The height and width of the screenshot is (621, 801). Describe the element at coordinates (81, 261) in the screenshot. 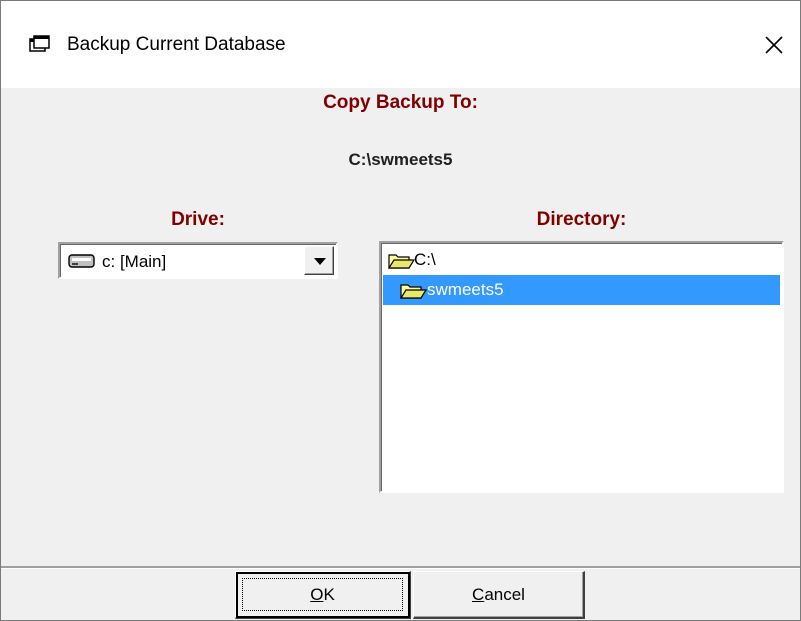

I see `drive-icon` at that location.